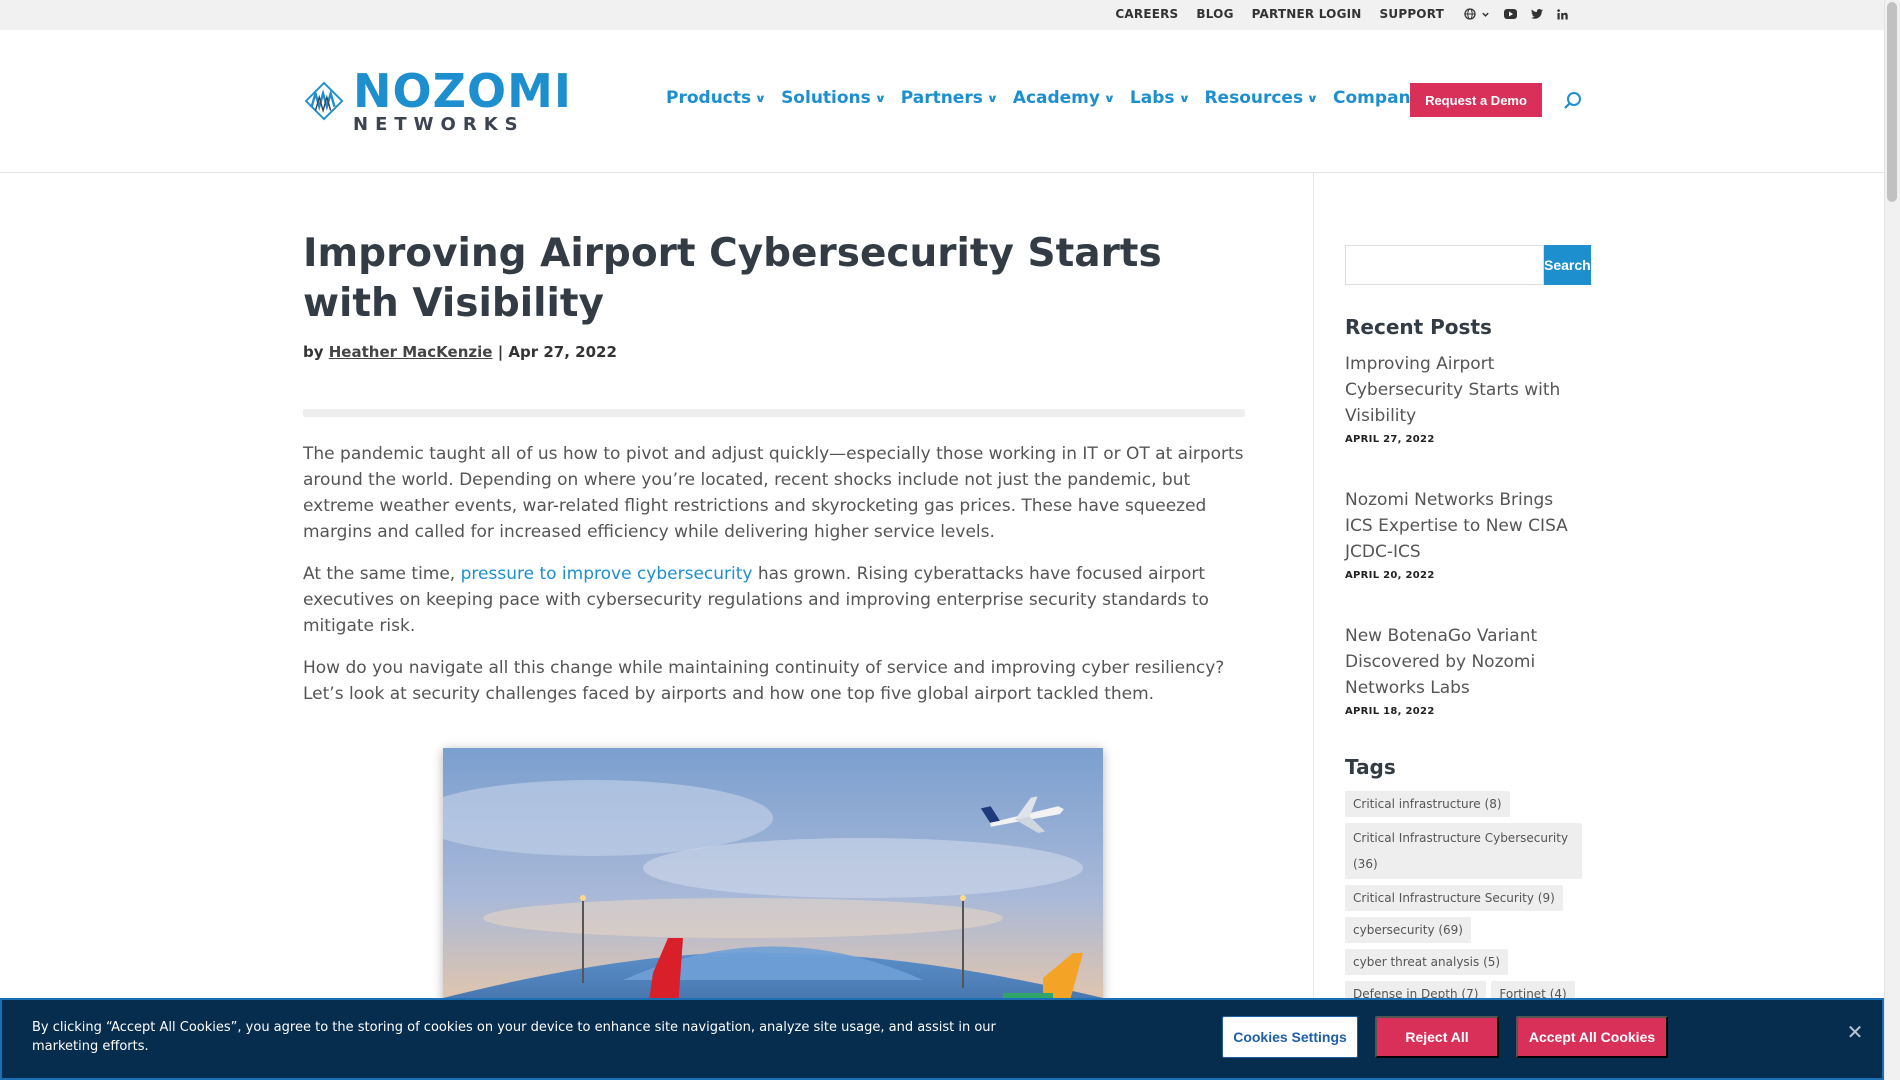 The width and height of the screenshot is (1900, 1080). Describe the element at coordinates (1537, 14) in the screenshot. I see `twitter-icon` at that location.